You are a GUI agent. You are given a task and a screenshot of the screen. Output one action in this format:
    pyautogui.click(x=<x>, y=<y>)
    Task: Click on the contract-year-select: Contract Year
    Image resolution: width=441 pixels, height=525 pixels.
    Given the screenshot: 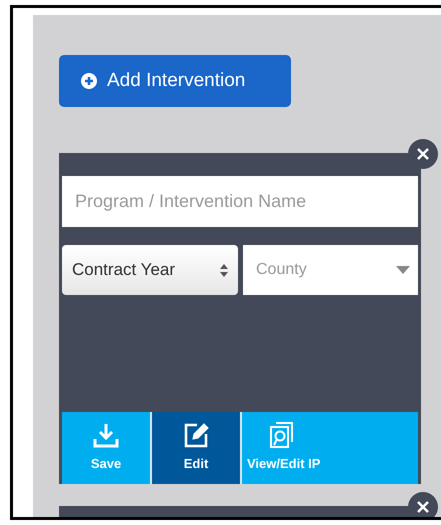 What is the action you would take?
    pyautogui.click(x=150, y=270)
    